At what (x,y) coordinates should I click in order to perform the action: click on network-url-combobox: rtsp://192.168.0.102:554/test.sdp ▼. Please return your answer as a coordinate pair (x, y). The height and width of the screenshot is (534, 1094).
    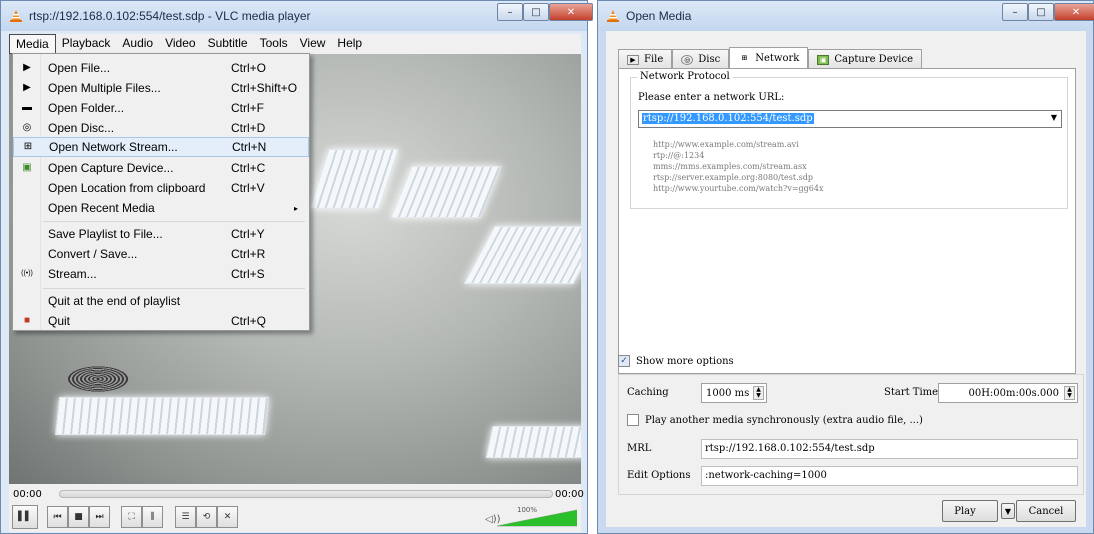
    Looking at the image, I should click on (850, 119).